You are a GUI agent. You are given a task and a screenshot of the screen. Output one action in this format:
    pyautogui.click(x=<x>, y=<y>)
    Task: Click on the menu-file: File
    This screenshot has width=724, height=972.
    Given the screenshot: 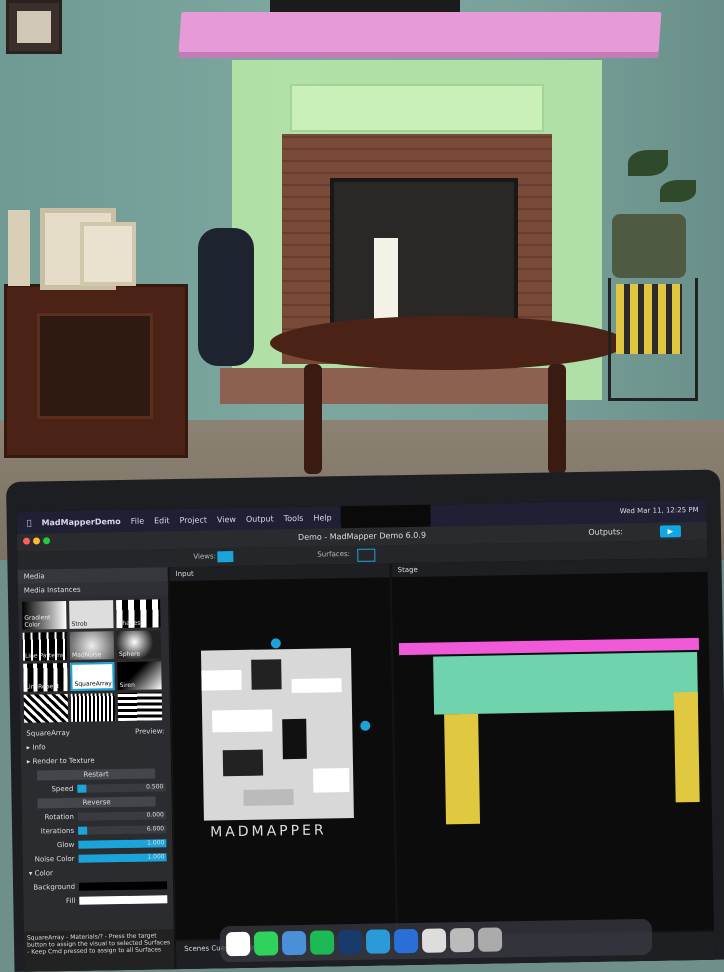 What is the action you would take?
    pyautogui.click(x=138, y=520)
    